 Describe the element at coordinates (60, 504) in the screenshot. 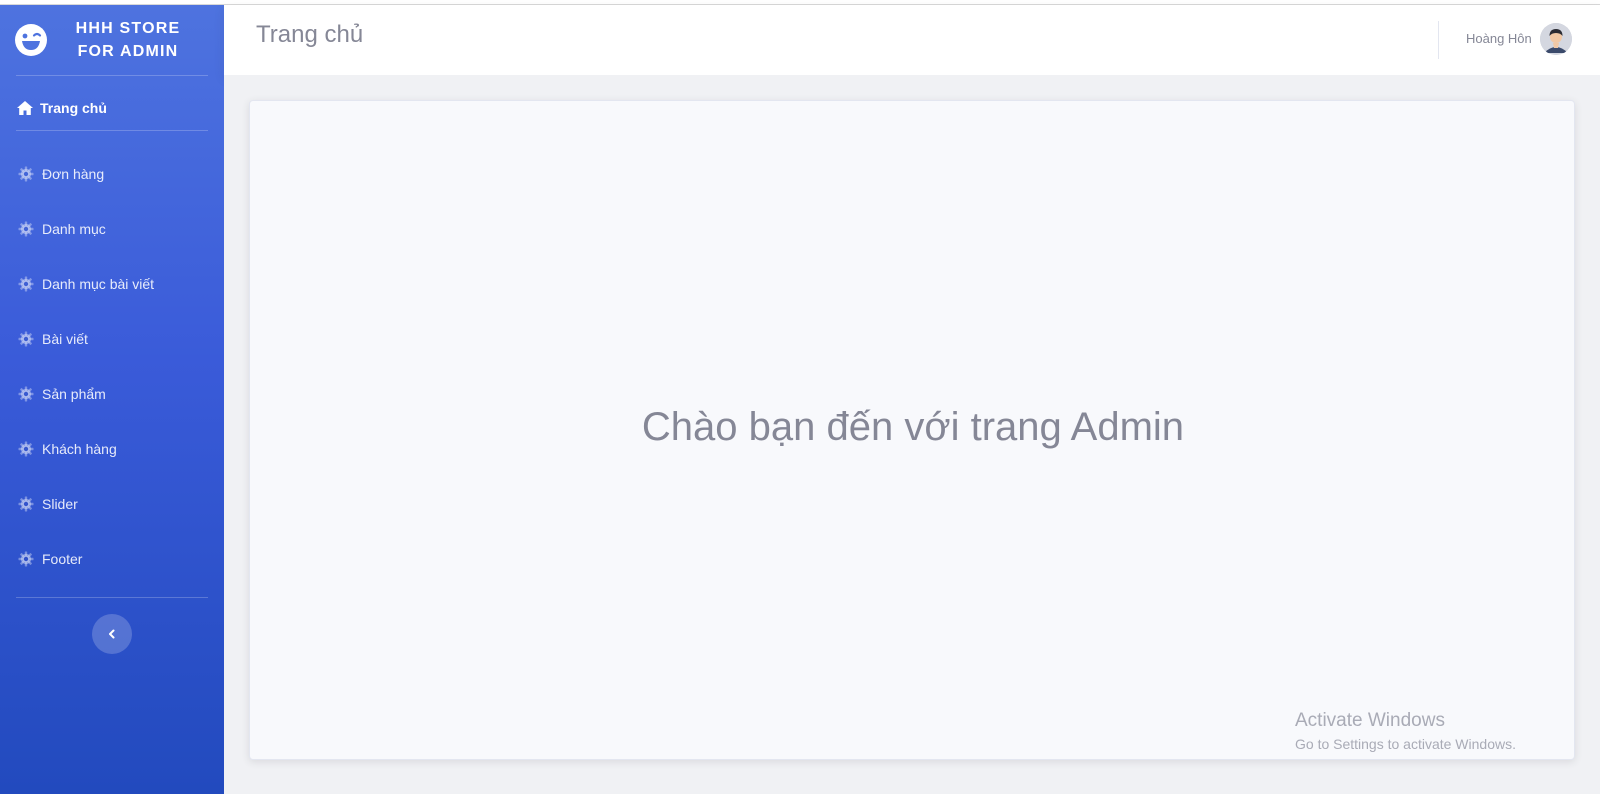

I see `sidebar-item-label: Slider` at that location.